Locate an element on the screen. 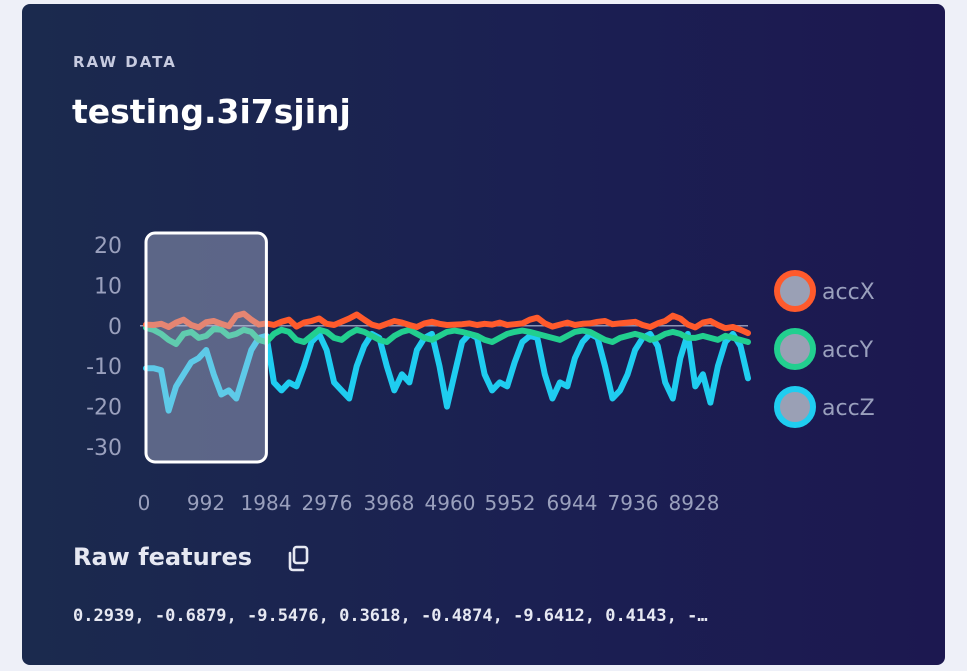  legend-label: accX is located at coordinates (848, 292).